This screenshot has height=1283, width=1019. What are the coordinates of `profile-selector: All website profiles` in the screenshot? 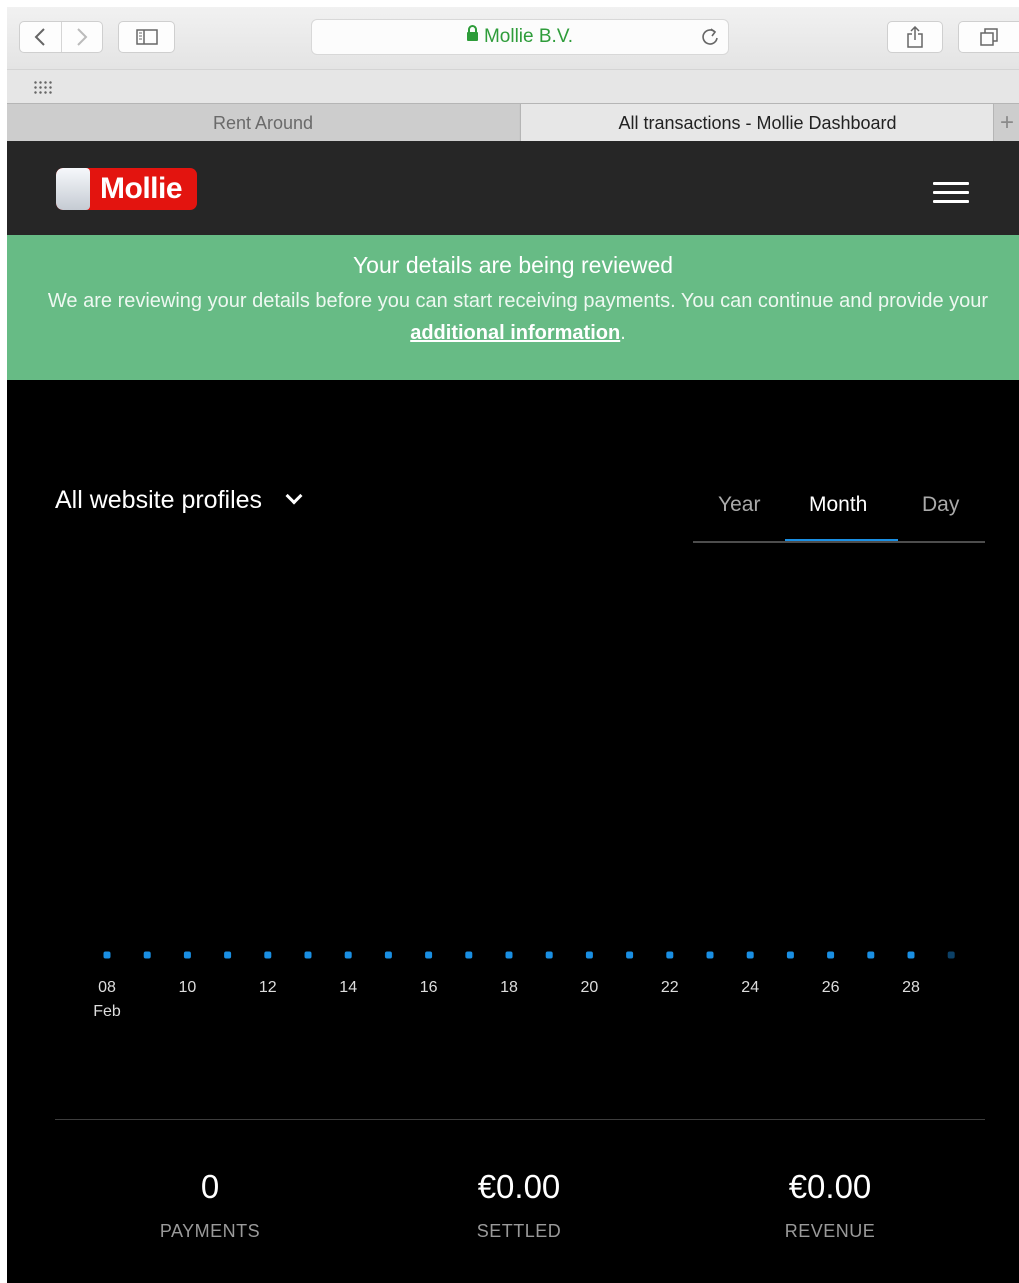 It's located at (179, 500).